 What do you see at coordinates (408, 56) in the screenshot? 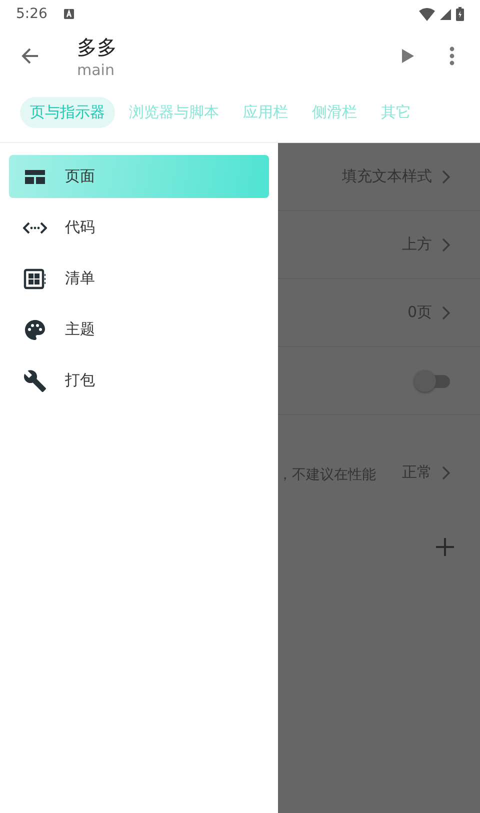
I see `play-icon` at bounding box center [408, 56].